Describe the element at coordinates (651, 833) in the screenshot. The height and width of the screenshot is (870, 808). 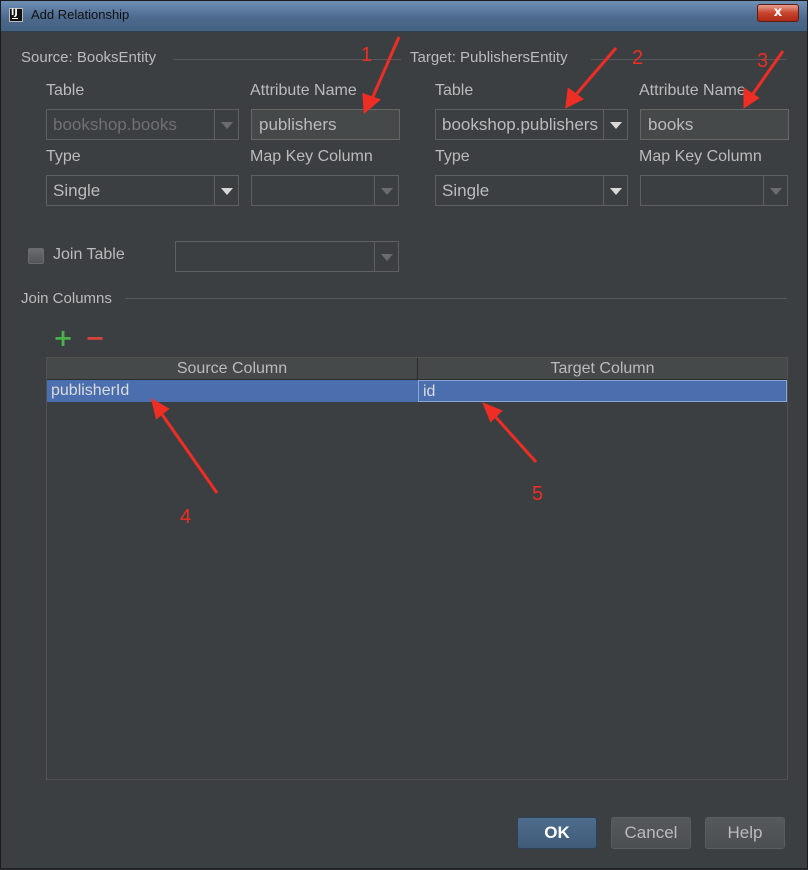
I see `cancel-button: Cancel` at that location.